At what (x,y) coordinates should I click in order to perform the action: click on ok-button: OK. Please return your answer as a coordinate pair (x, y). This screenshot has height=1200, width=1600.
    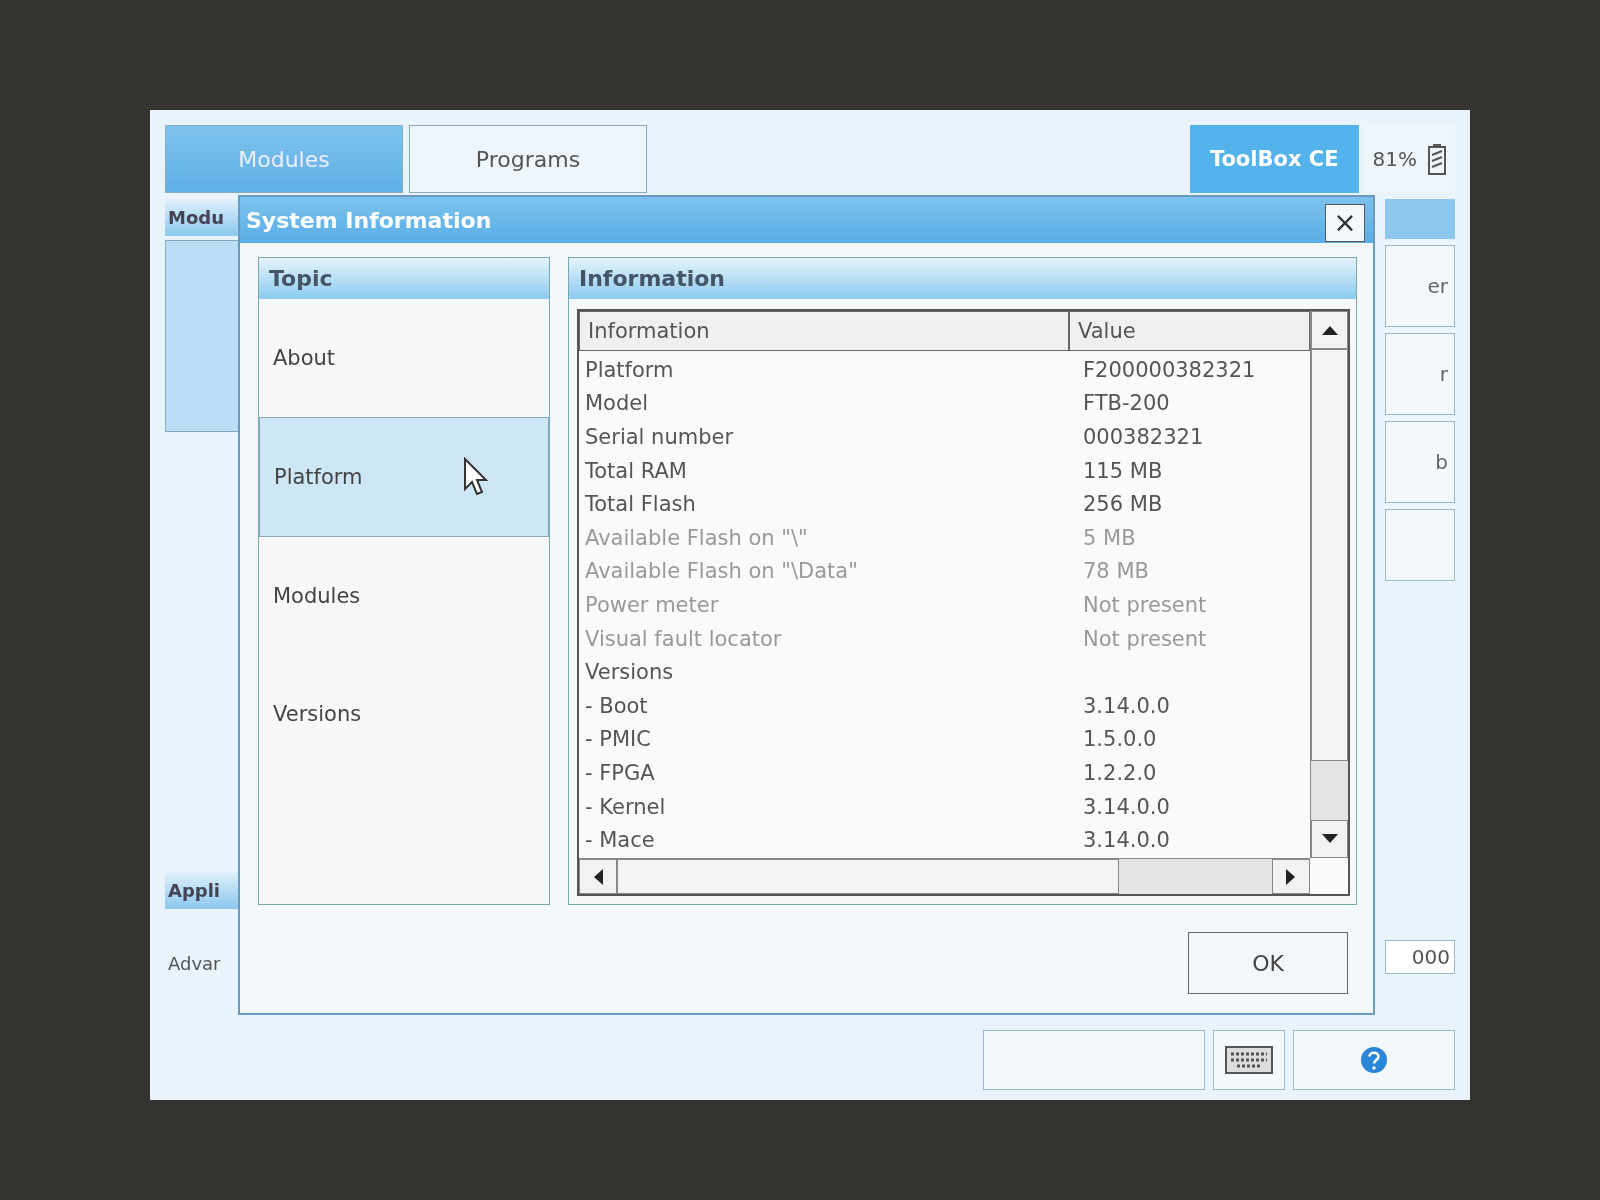
    Looking at the image, I should click on (1268, 963).